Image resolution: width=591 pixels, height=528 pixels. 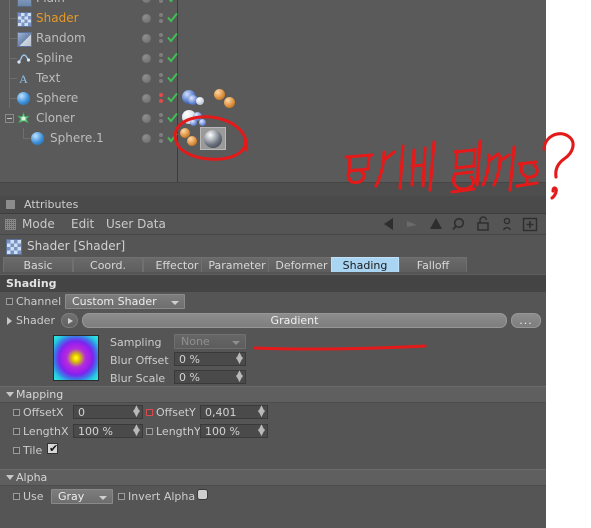 What do you see at coordinates (10, 394) in the screenshot?
I see `chevron-down-icon` at bounding box center [10, 394].